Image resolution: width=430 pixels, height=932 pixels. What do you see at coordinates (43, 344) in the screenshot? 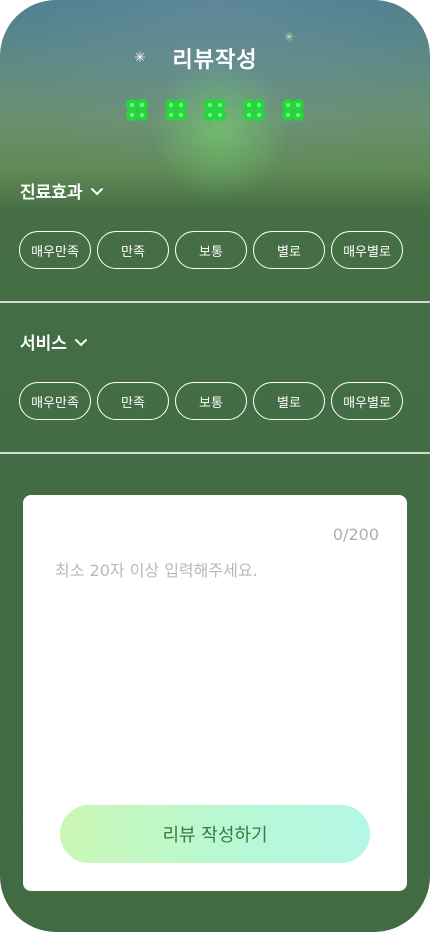
I see `section-title: 서비스` at bounding box center [43, 344].